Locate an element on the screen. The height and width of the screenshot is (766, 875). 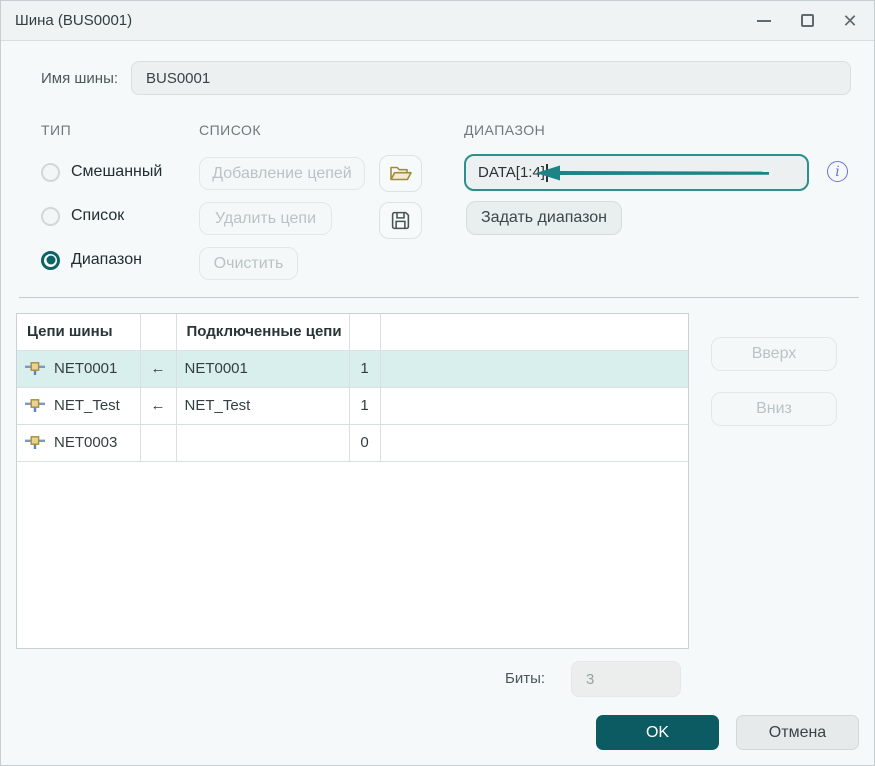
table-row: NET_Test ← NET_Test 1 is located at coordinates (352, 405).